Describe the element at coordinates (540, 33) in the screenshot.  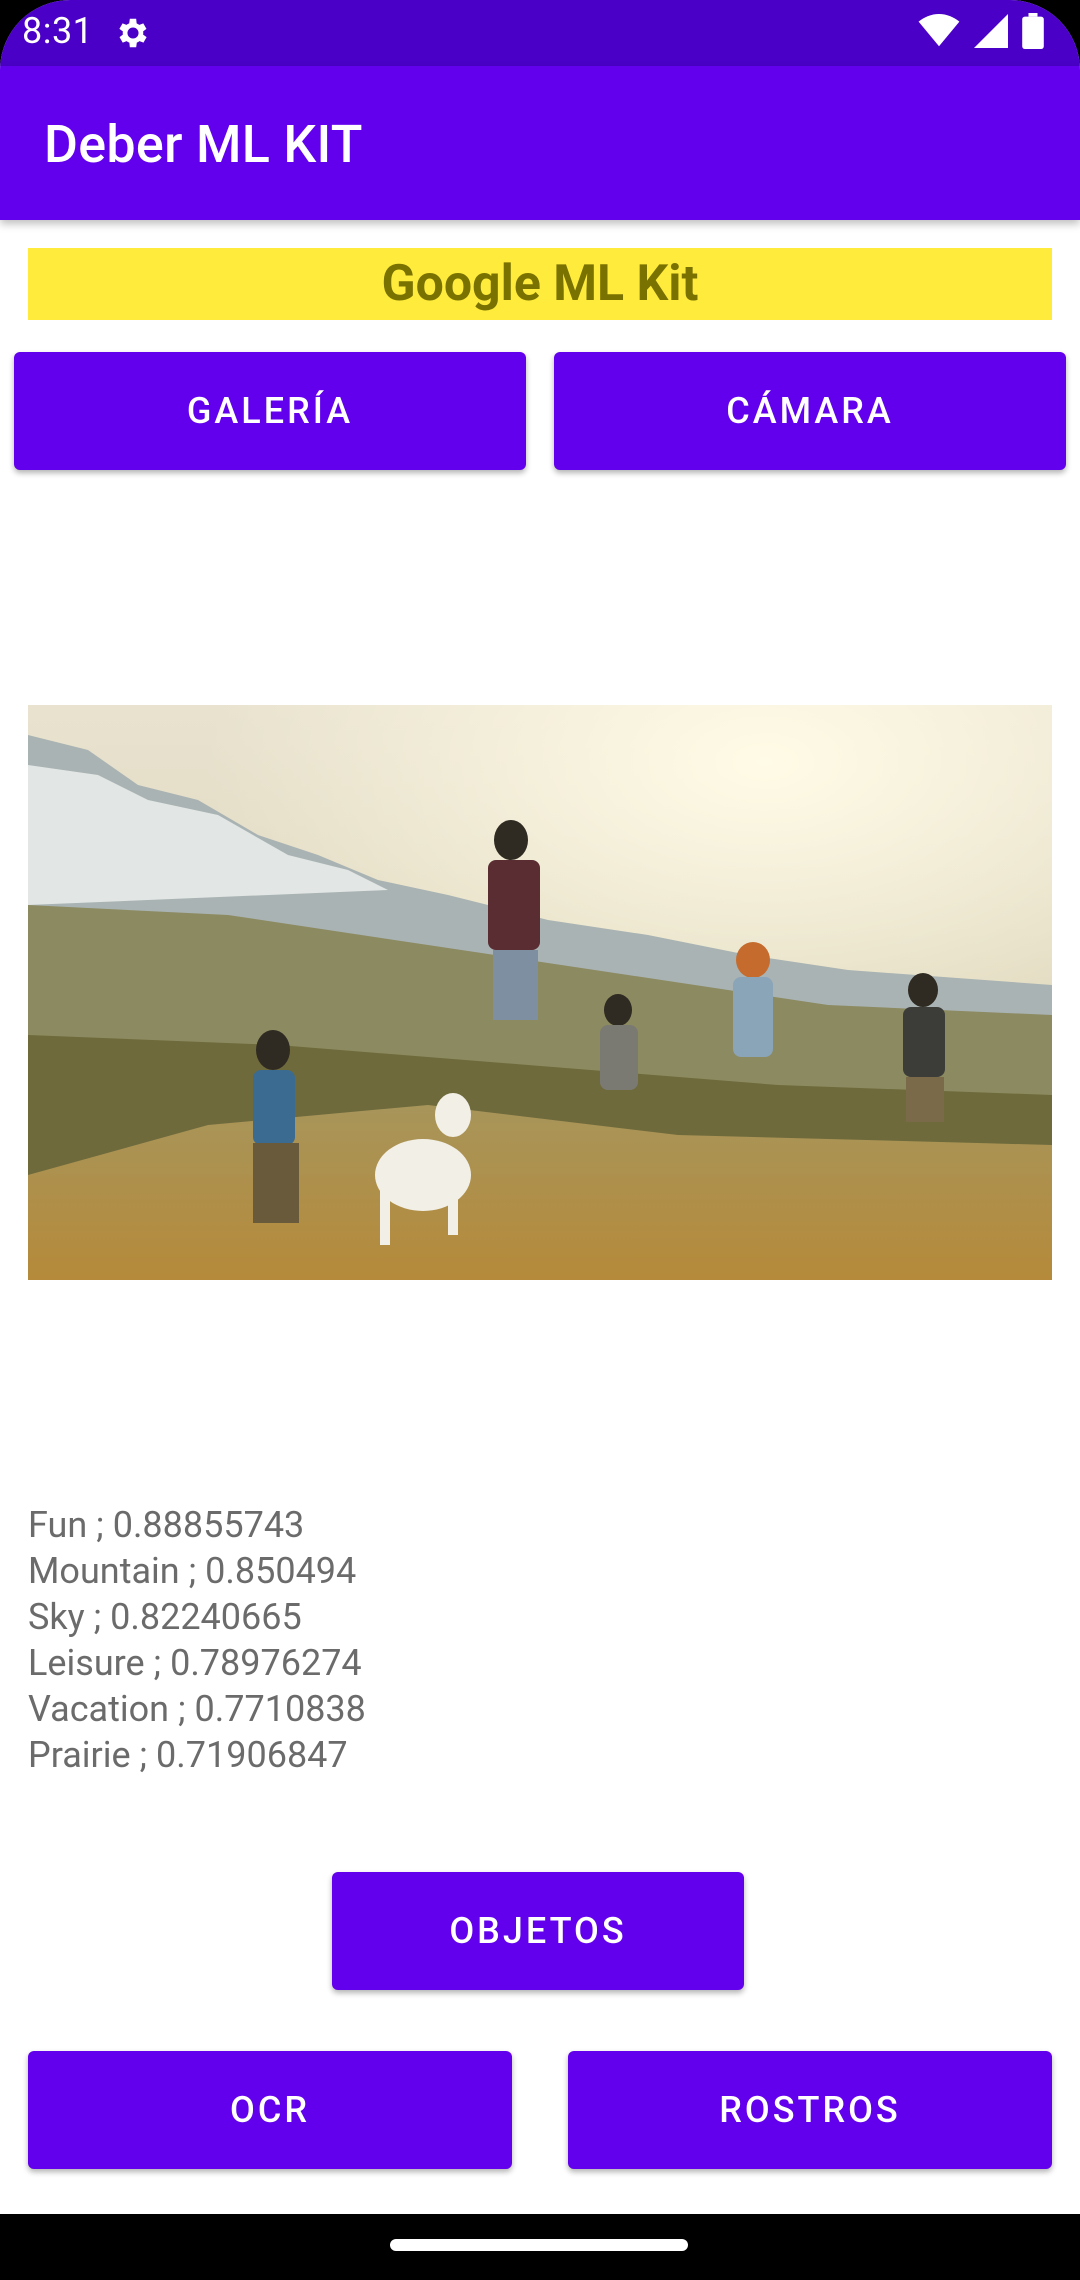
I see `status-bar: 8:31` at that location.